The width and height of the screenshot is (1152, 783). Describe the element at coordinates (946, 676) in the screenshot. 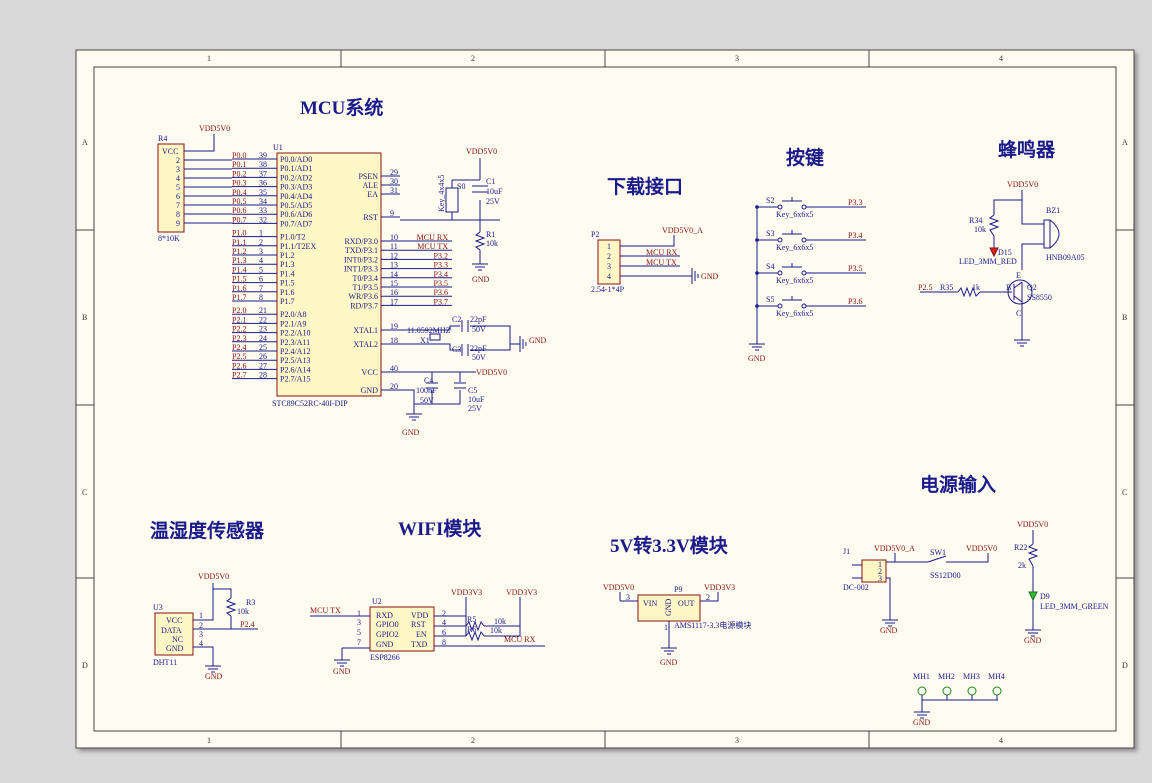

I see `mounting-hole-MH2: MH2` at that location.